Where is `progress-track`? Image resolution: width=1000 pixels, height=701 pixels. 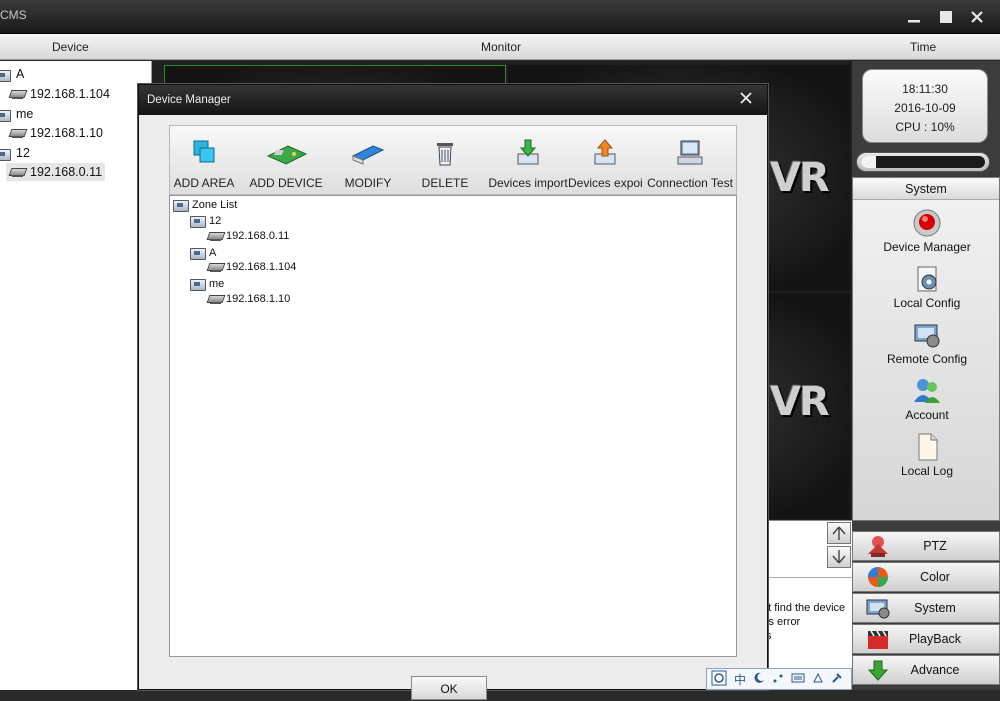 progress-track is located at coordinates (923, 162).